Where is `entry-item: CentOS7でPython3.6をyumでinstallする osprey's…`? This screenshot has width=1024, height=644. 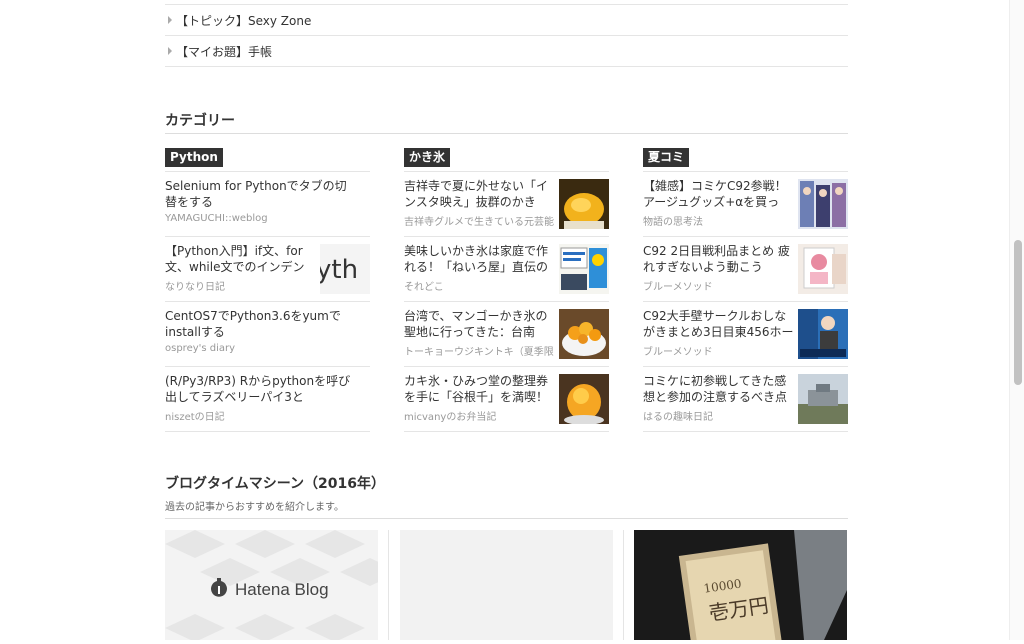
entry-item: CentOS7でPython3.6をyumでinstallする osprey's… is located at coordinates (267, 334).